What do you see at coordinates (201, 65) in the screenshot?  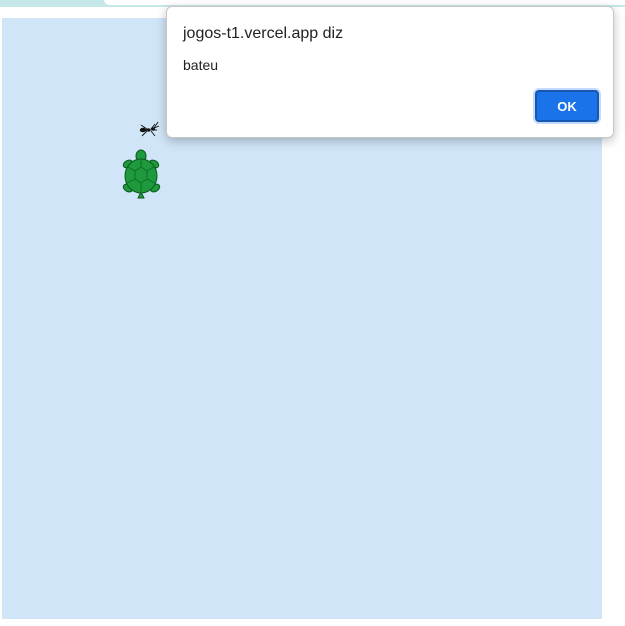 I see `dialog-message: bateu` at bounding box center [201, 65].